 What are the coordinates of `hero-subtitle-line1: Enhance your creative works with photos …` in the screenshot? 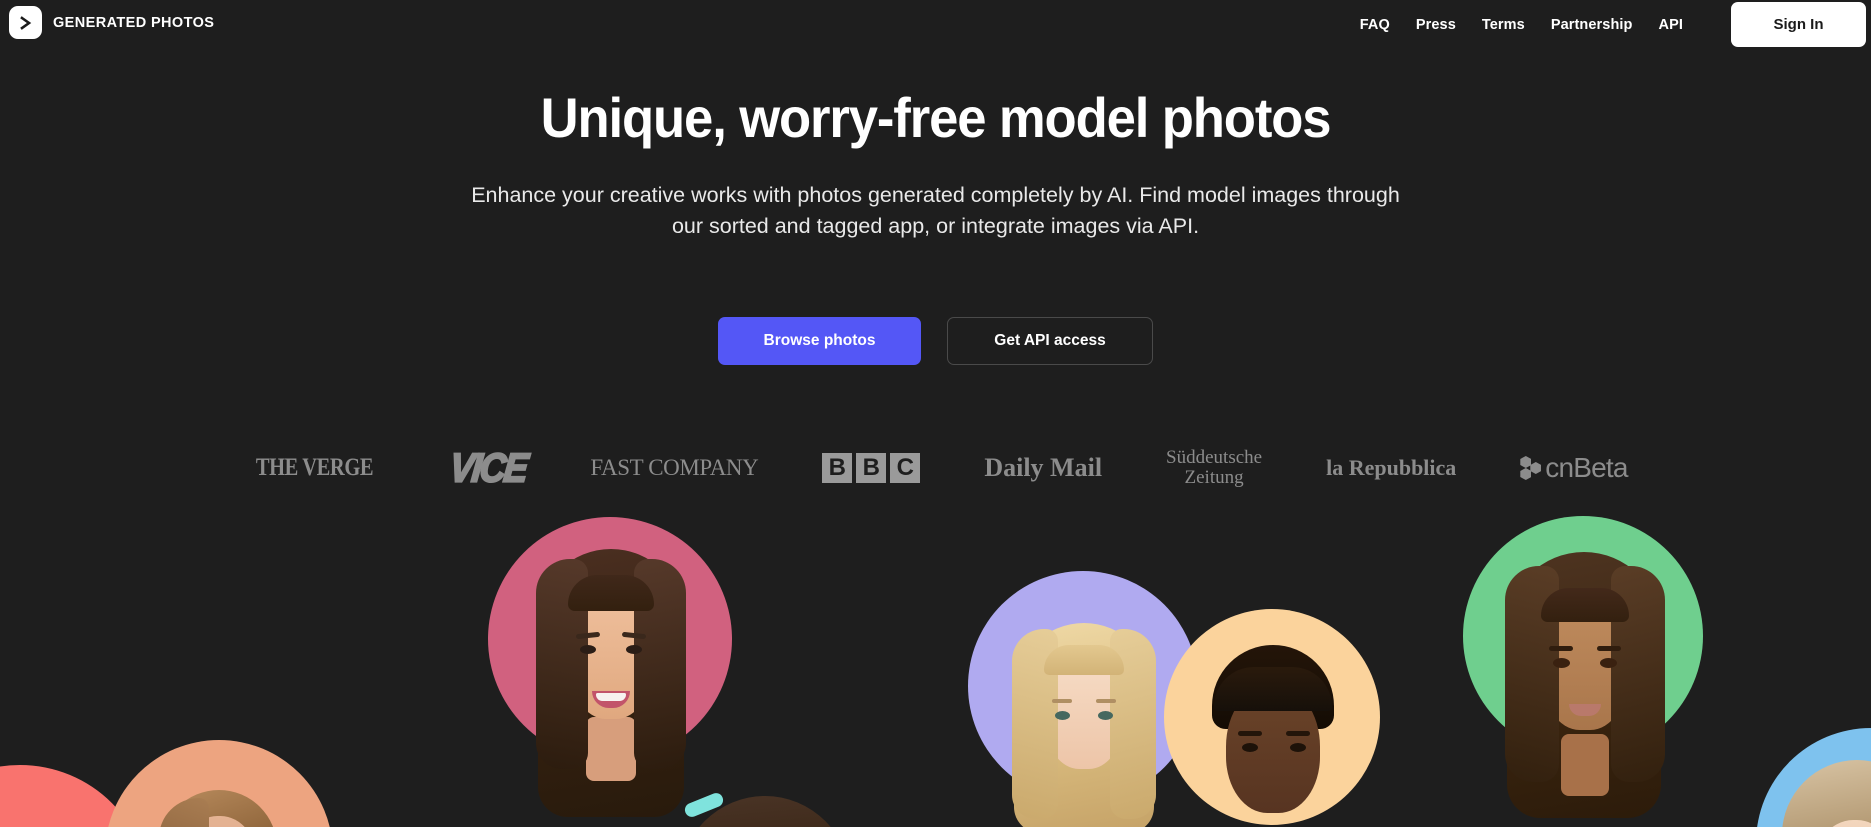 It's located at (896, 195).